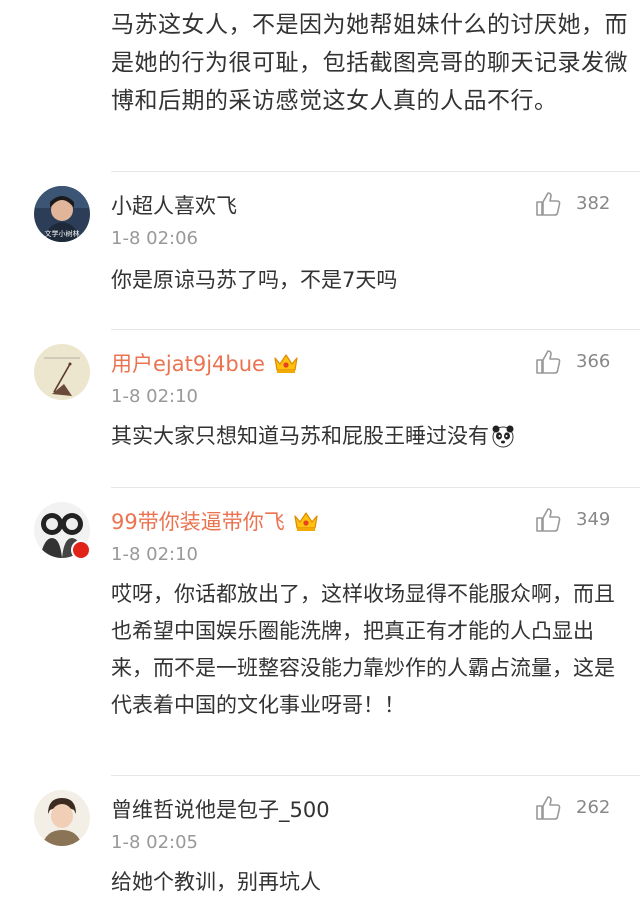  What do you see at coordinates (198, 522) in the screenshot?
I see `username-label: 99带你装逼带你飞` at bounding box center [198, 522].